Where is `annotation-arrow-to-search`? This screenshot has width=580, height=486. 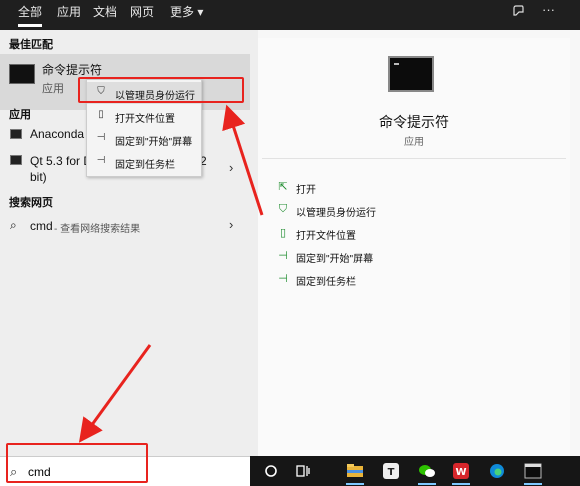
annotation-arrow-to-search is located at coordinates (115, 393).